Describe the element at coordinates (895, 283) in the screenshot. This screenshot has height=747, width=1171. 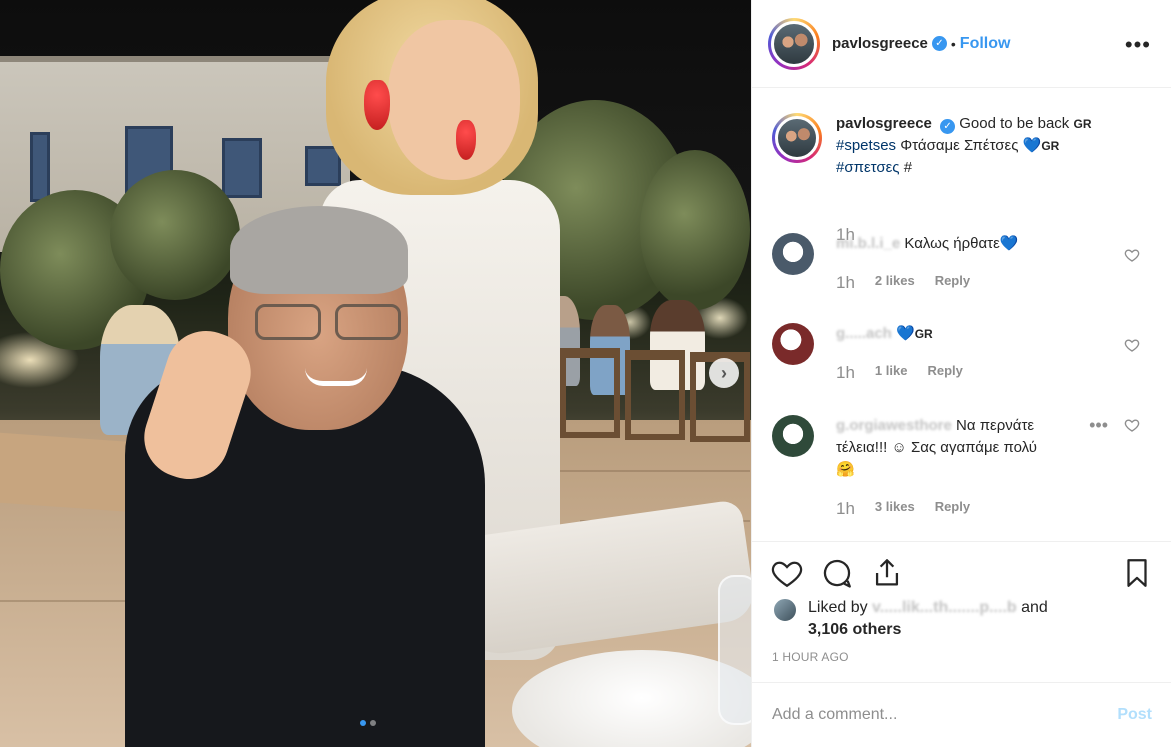
I see `comment-likes: 2 likes` at that location.